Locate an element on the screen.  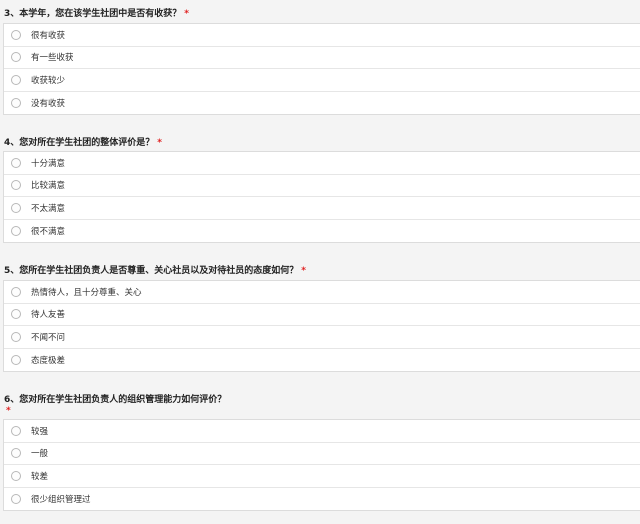
option-radio: 态度极差 is located at coordinates (322, 360).